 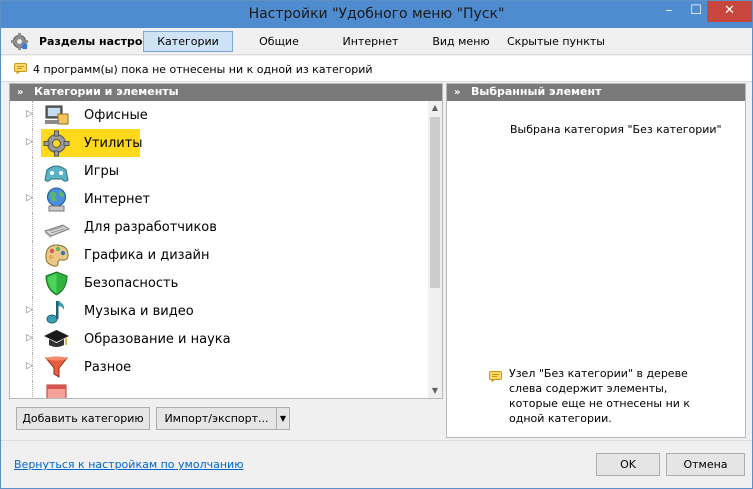 What do you see at coordinates (56, 283) in the screenshot?
I see `shield-icon` at bounding box center [56, 283].